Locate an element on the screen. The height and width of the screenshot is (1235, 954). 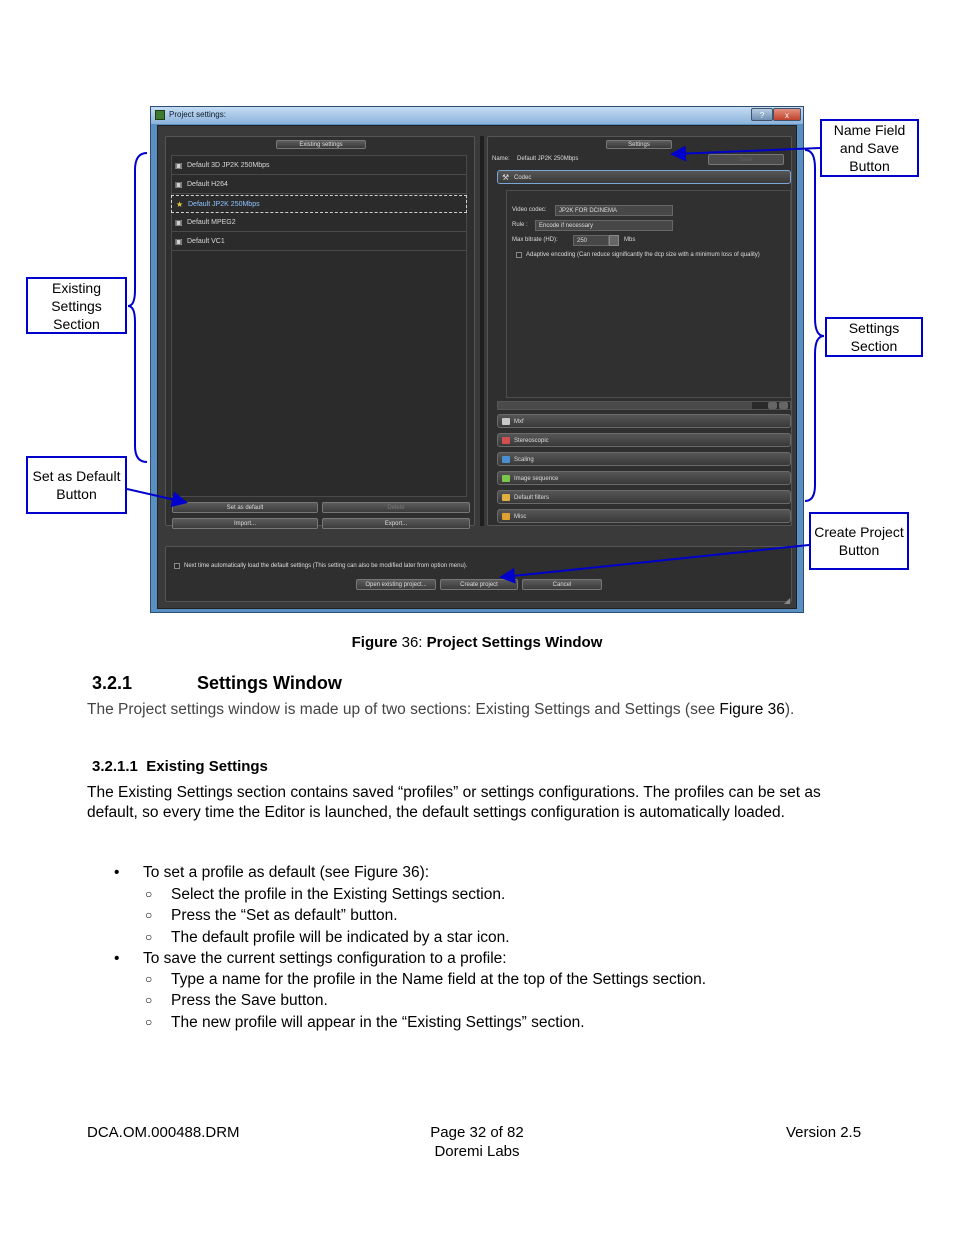
create-project-arrow is located at coordinates (654, 564).